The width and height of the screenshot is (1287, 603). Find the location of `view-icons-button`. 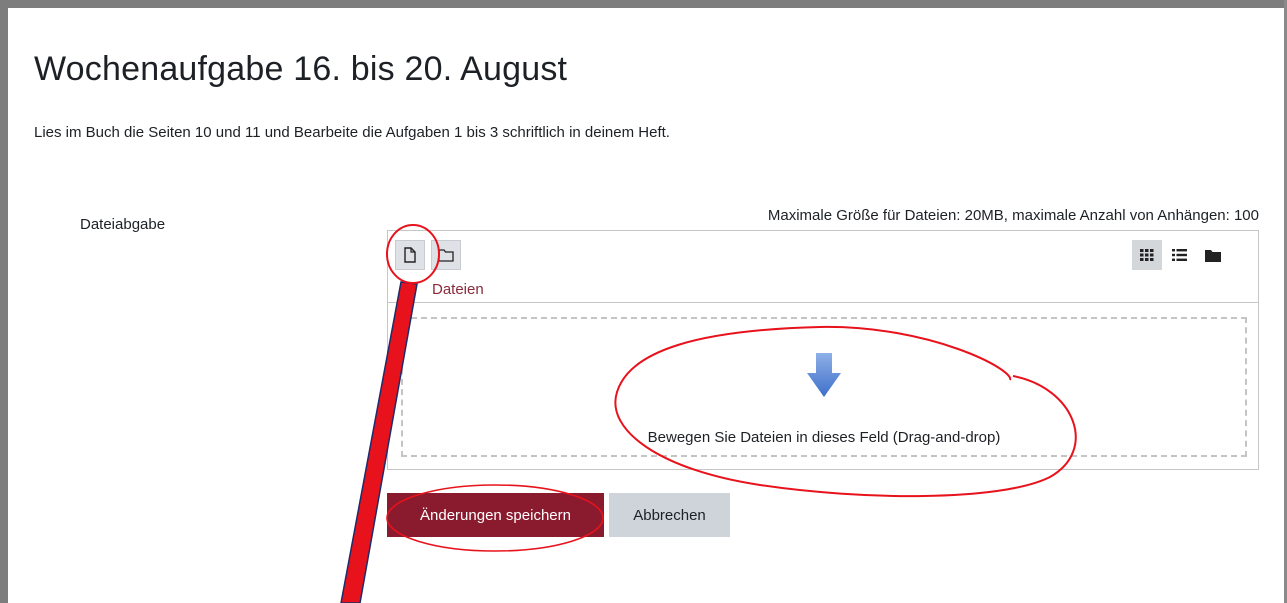

view-icons-button is located at coordinates (1147, 255).